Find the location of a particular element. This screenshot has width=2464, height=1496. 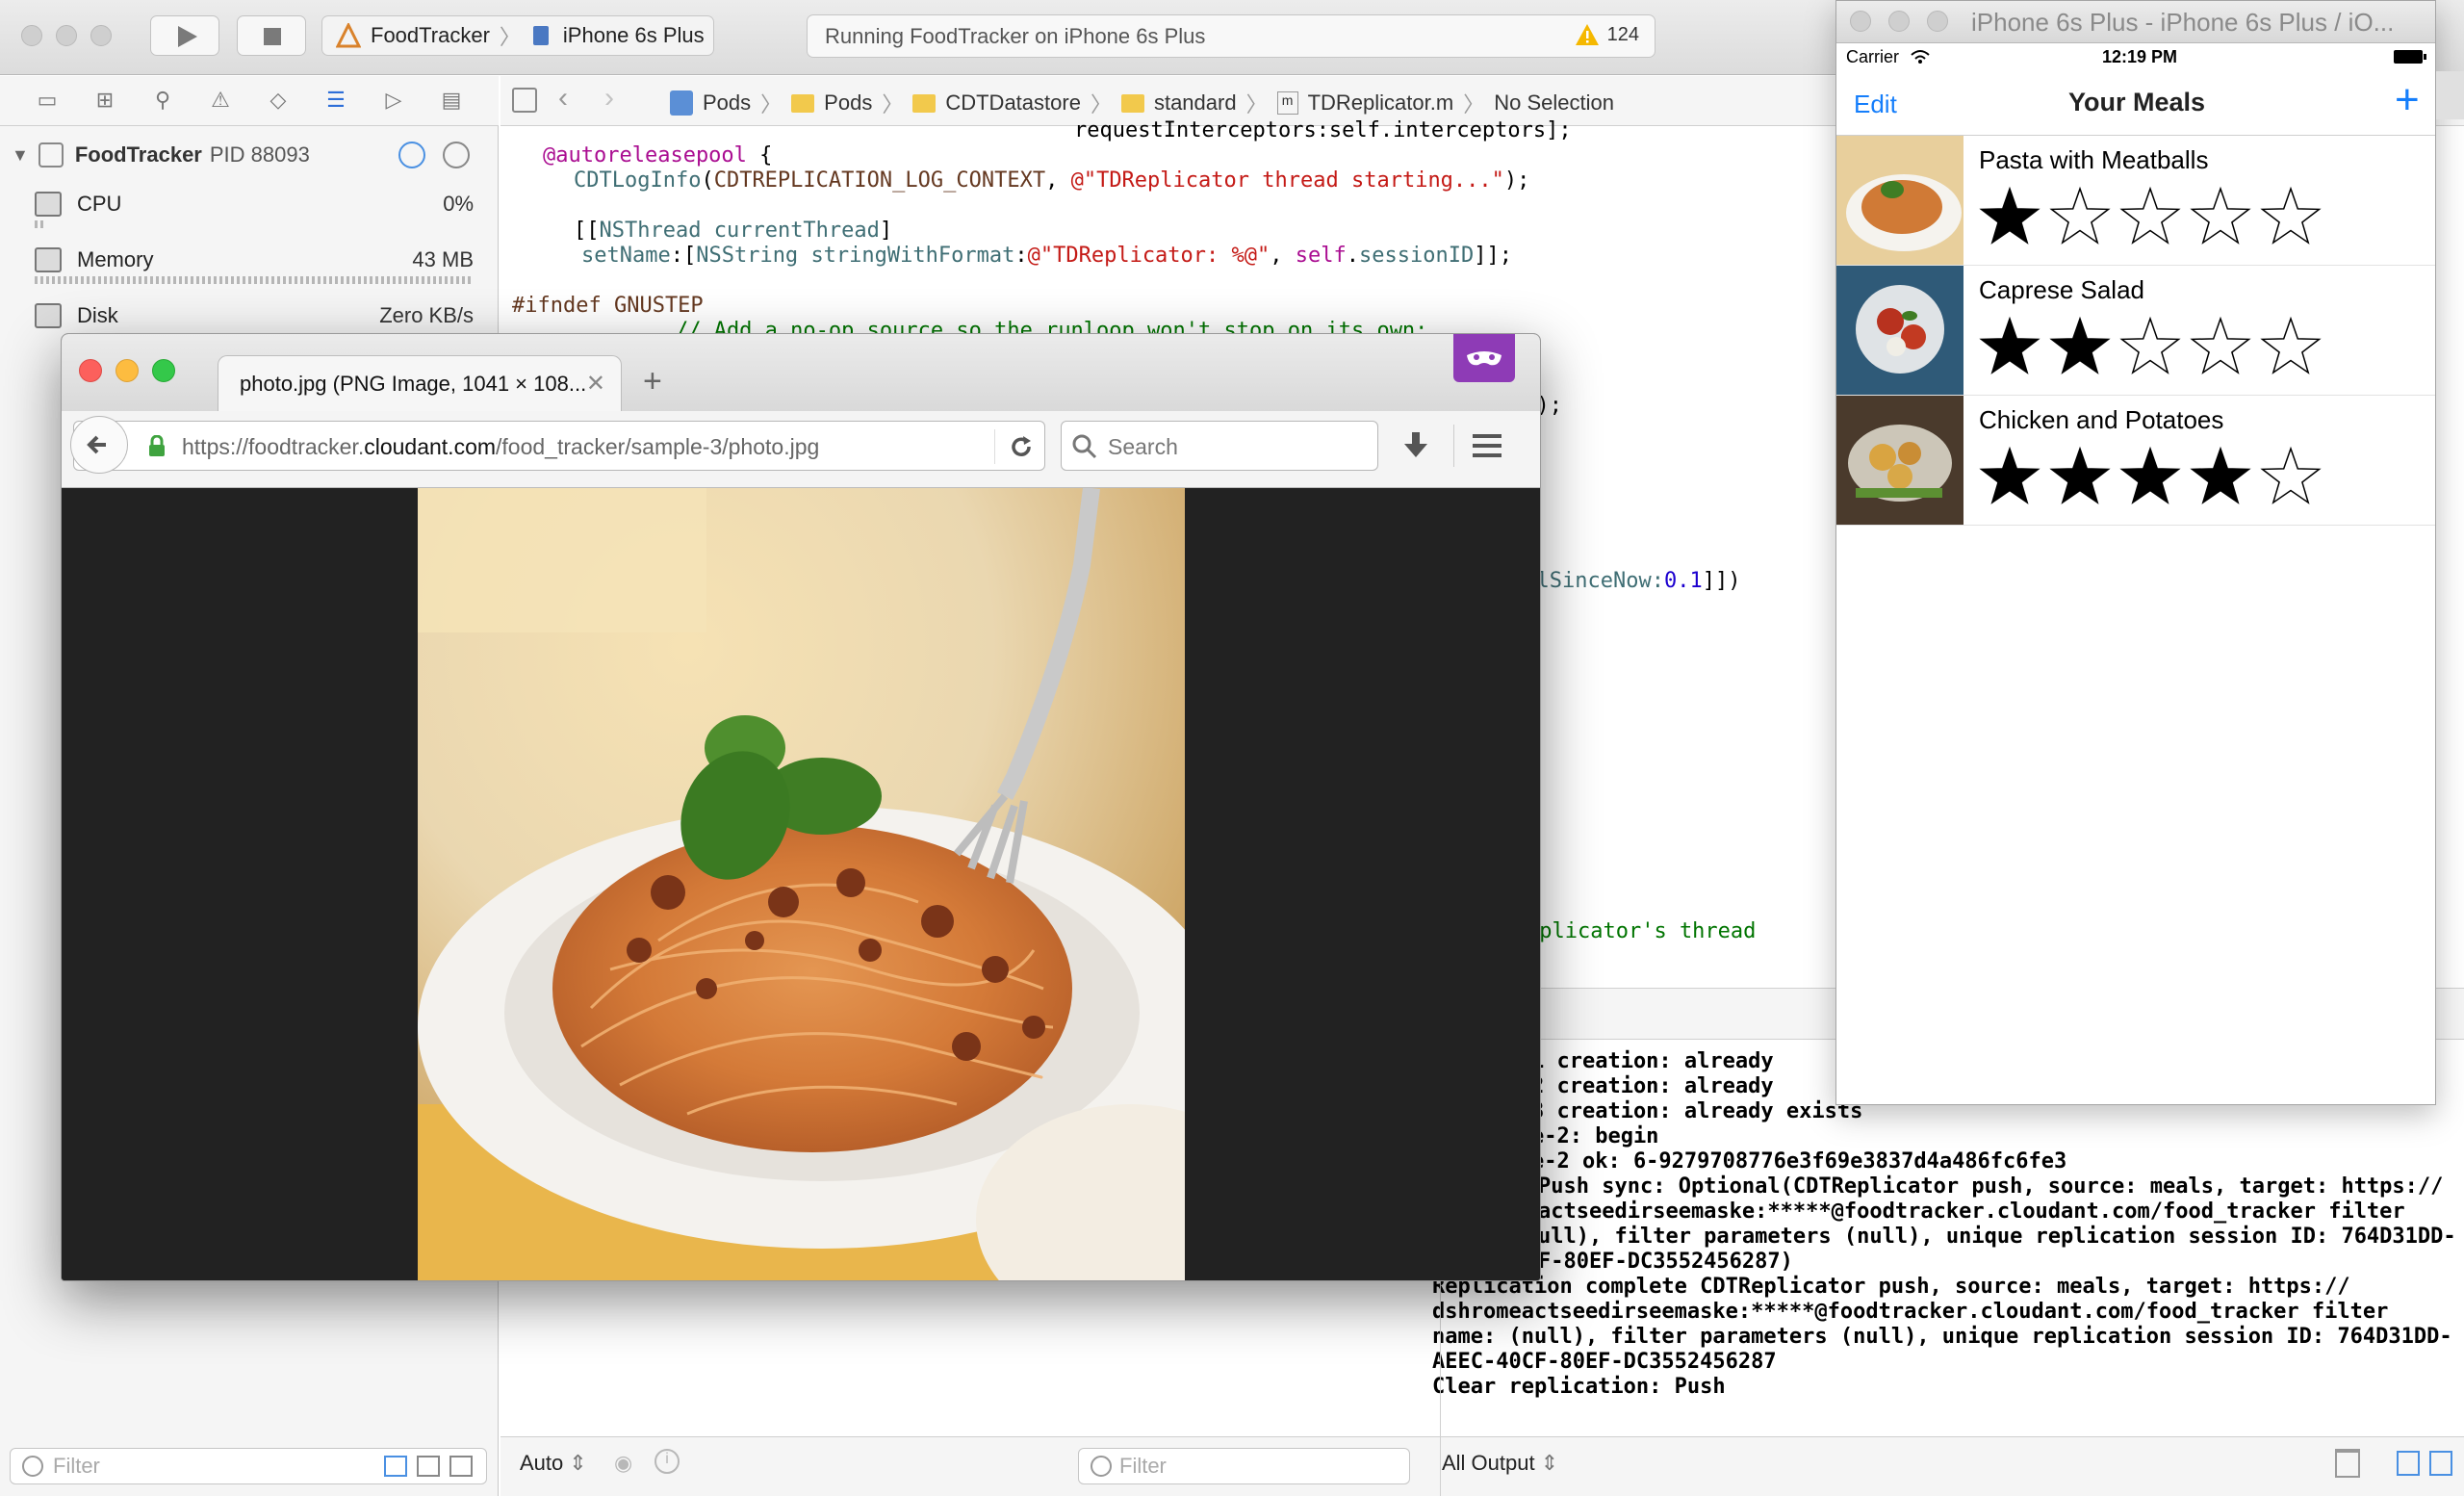

eye-icon: ◉ is located at coordinates (623, 1464).